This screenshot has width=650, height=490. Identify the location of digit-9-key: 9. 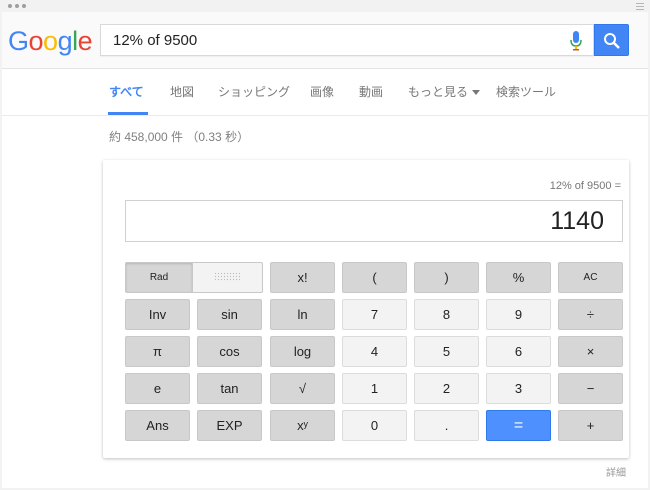
(518, 314).